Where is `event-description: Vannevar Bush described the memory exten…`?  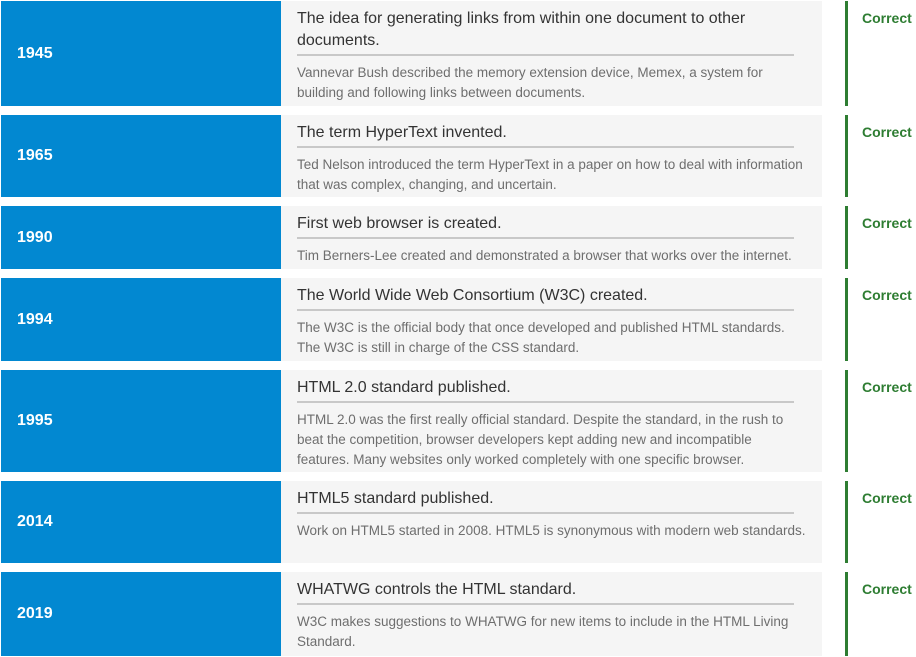
event-description: Vannevar Bush described the memory exten… is located at coordinates (530, 82).